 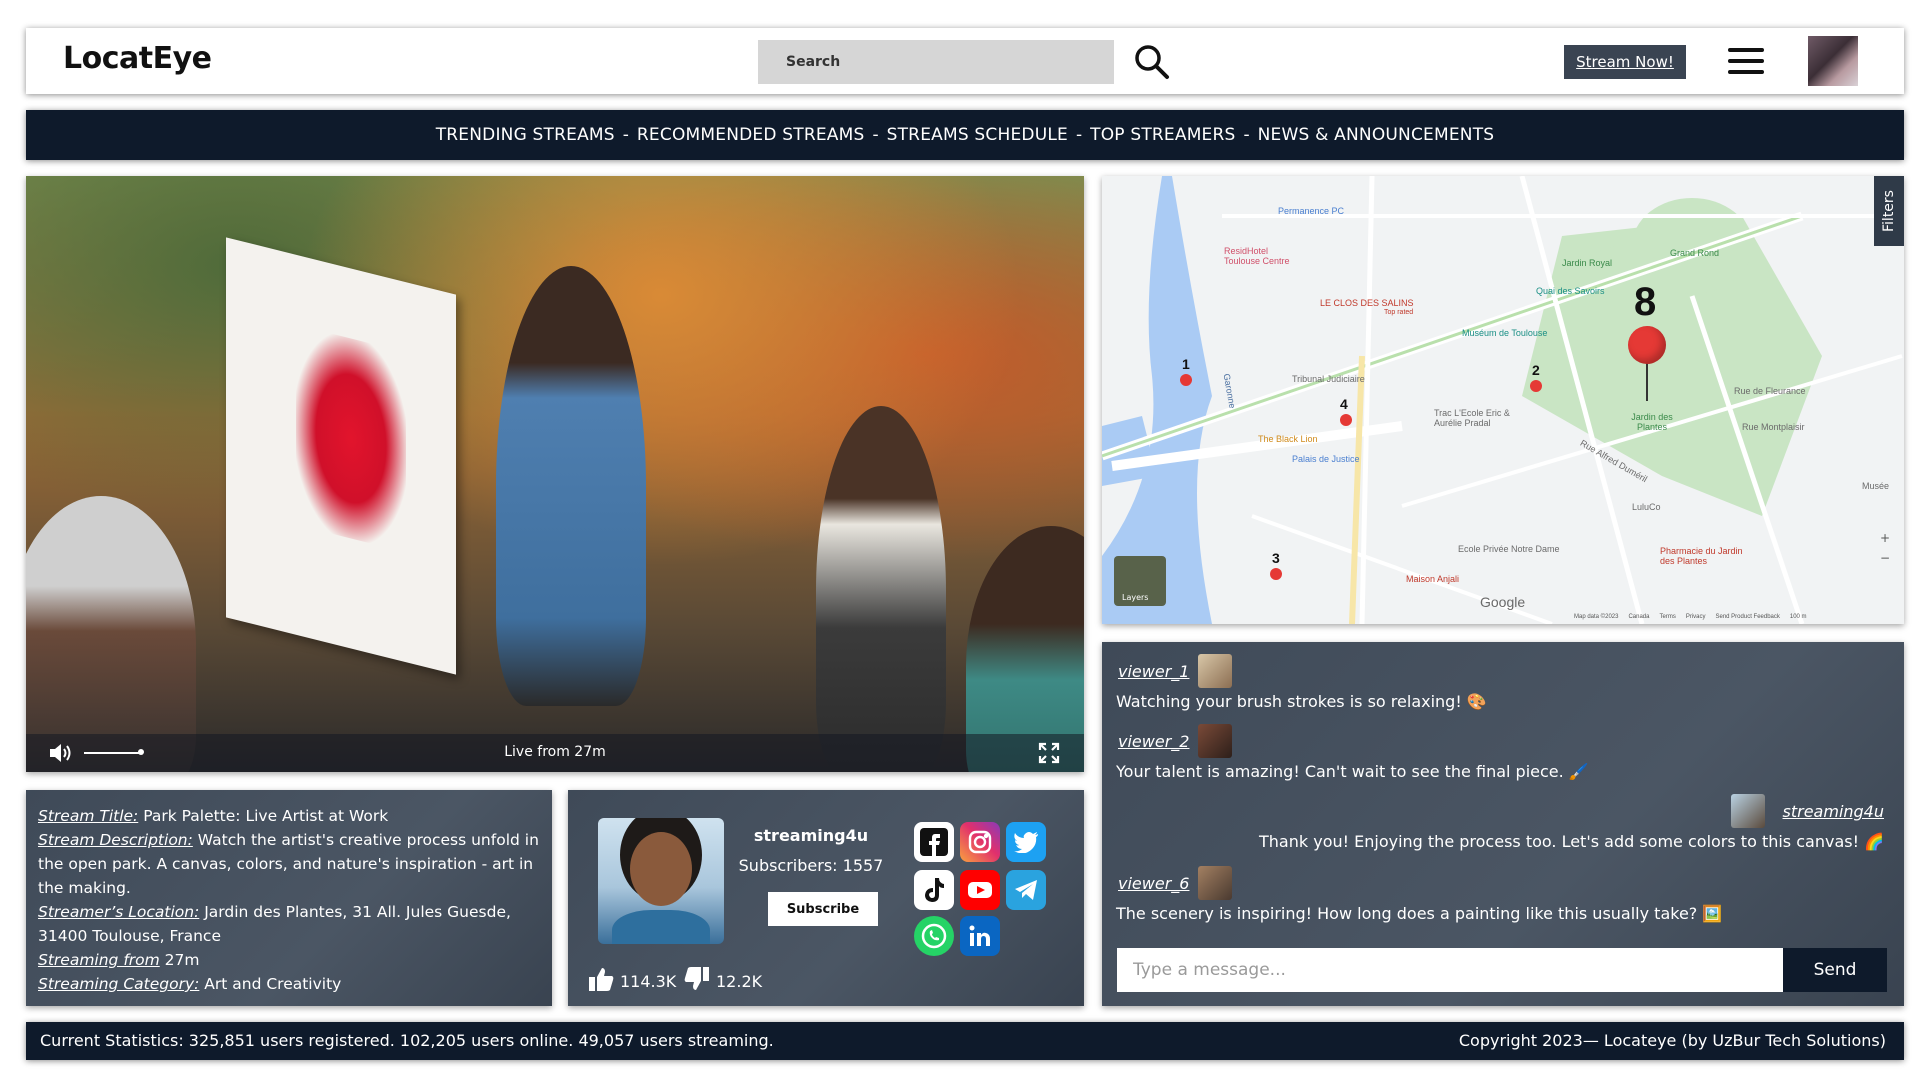 What do you see at coordinates (270, 984) in the screenshot?
I see `streaming-category-value: Art and Creativity` at bounding box center [270, 984].